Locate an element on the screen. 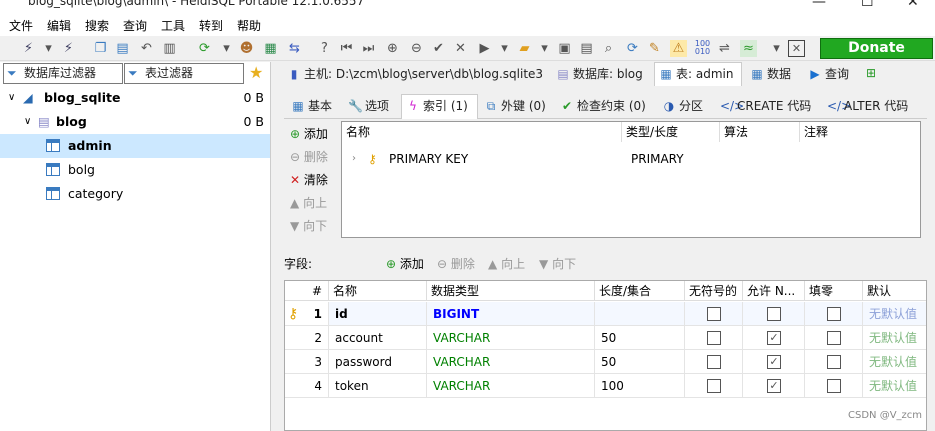 The width and height of the screenshot is (935, 431). index-row: › ⚷ PRIMARY KEY PRIMARY is located at coordinates (631, 159).